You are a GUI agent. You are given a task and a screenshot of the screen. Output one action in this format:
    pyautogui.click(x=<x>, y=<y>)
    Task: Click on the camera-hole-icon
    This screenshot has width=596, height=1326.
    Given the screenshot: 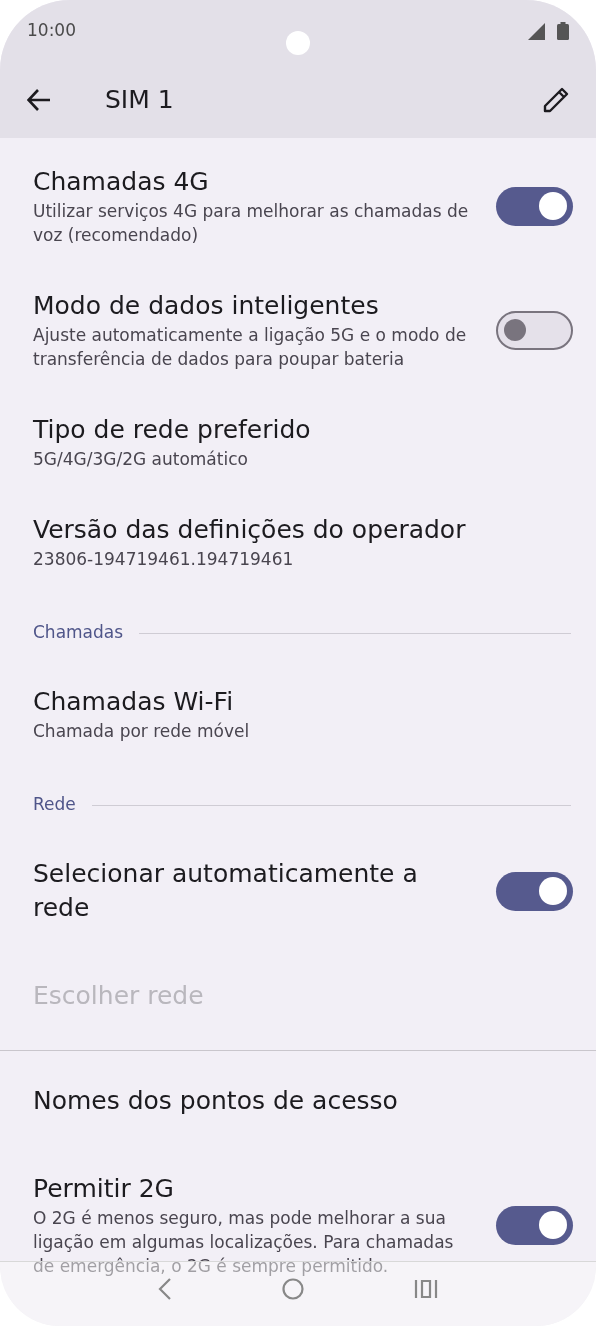 What is the action you would take?
    pyautogui.click(x=298, y=43)
    